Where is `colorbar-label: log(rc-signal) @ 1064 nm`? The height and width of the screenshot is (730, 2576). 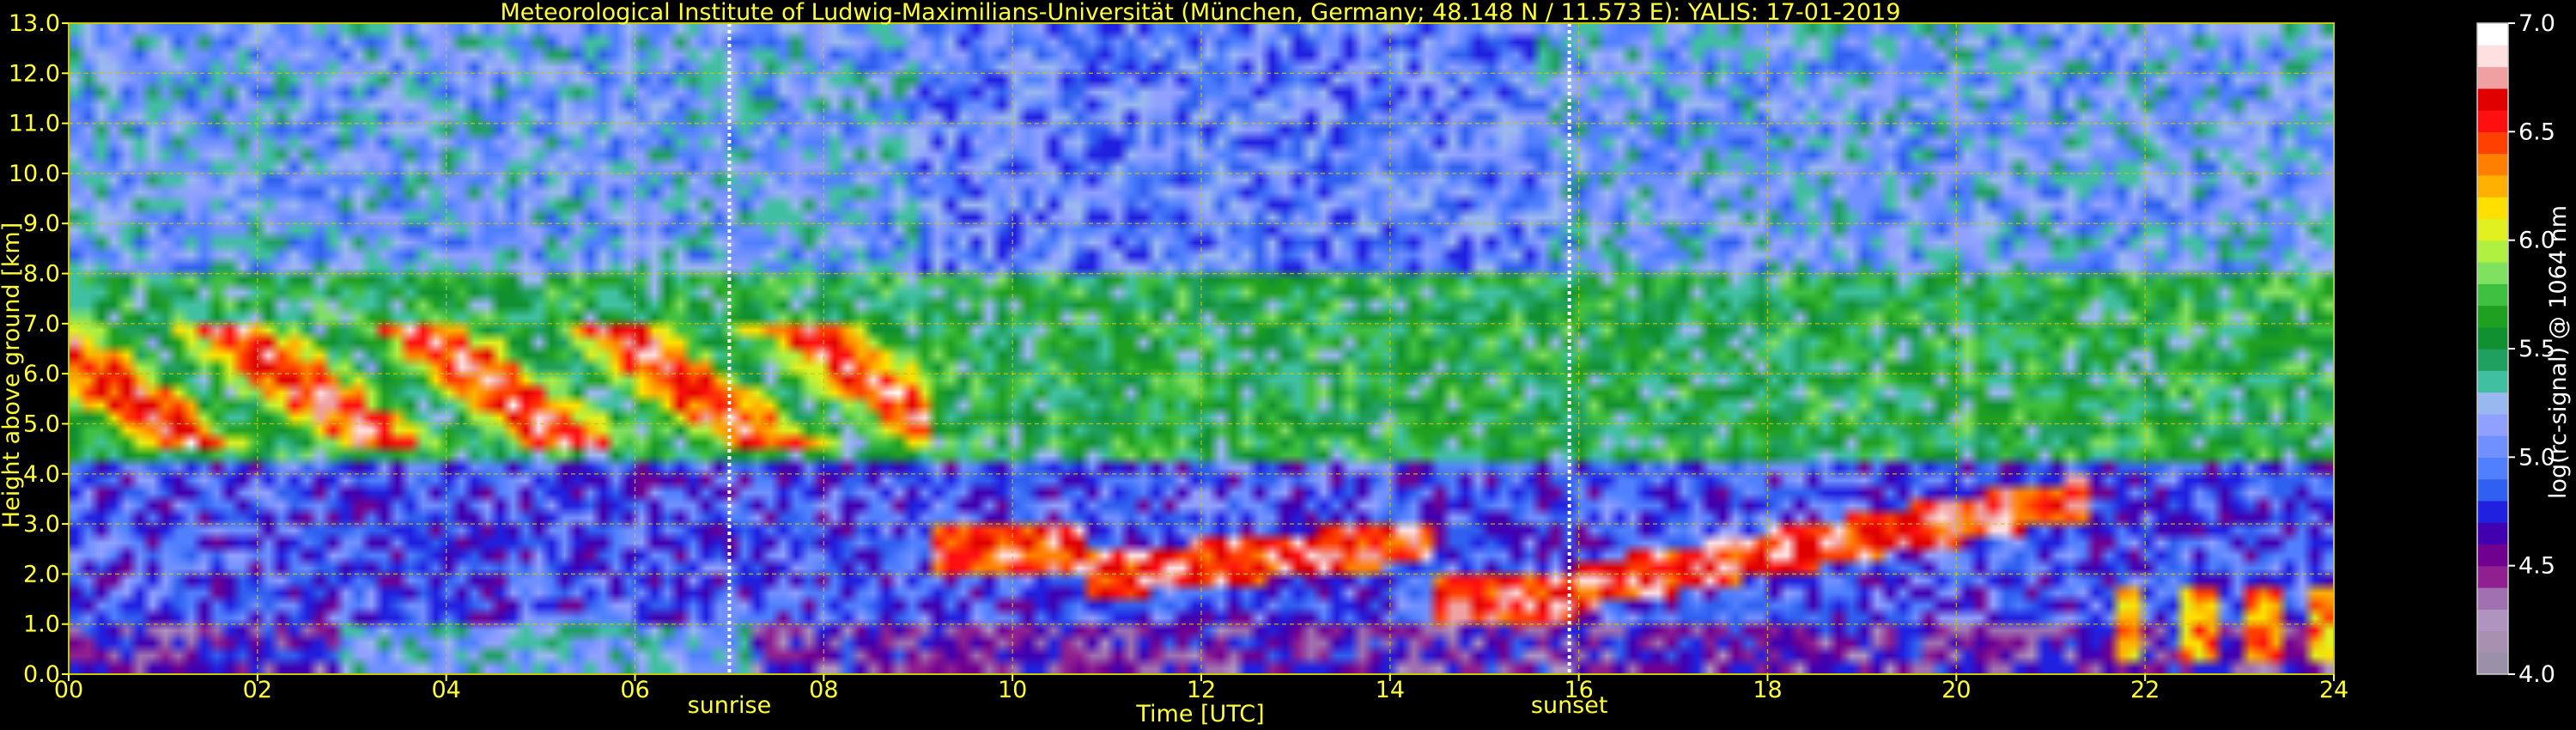 colorbar-label: log(rc-signal) @ 1064 nm is located at coordinates (2558, 352).